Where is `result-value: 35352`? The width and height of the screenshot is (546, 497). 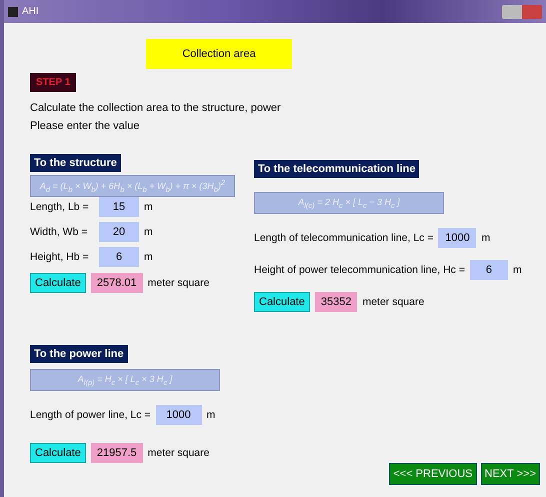
result-value: 35352 is located at coordinates (336, 302).